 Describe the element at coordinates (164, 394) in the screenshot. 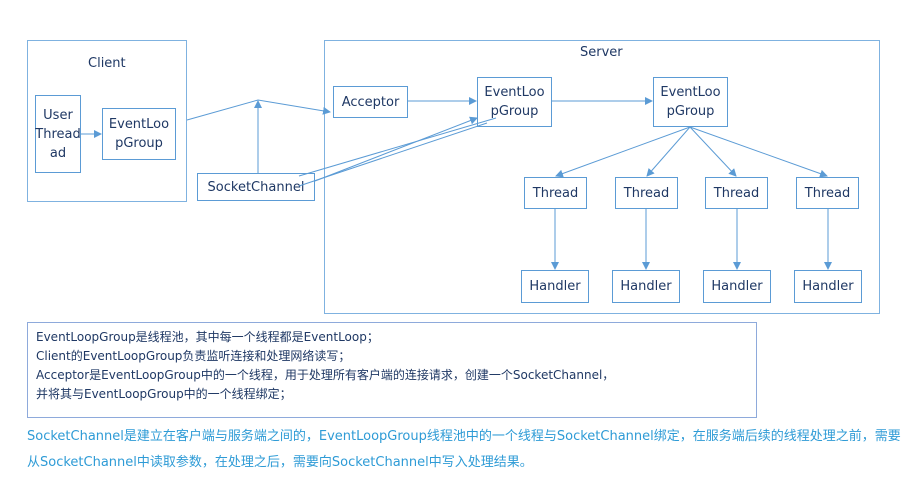

I see `note-line: 并将其与EventLoopGroup中的一个线程绑定；` at that location.